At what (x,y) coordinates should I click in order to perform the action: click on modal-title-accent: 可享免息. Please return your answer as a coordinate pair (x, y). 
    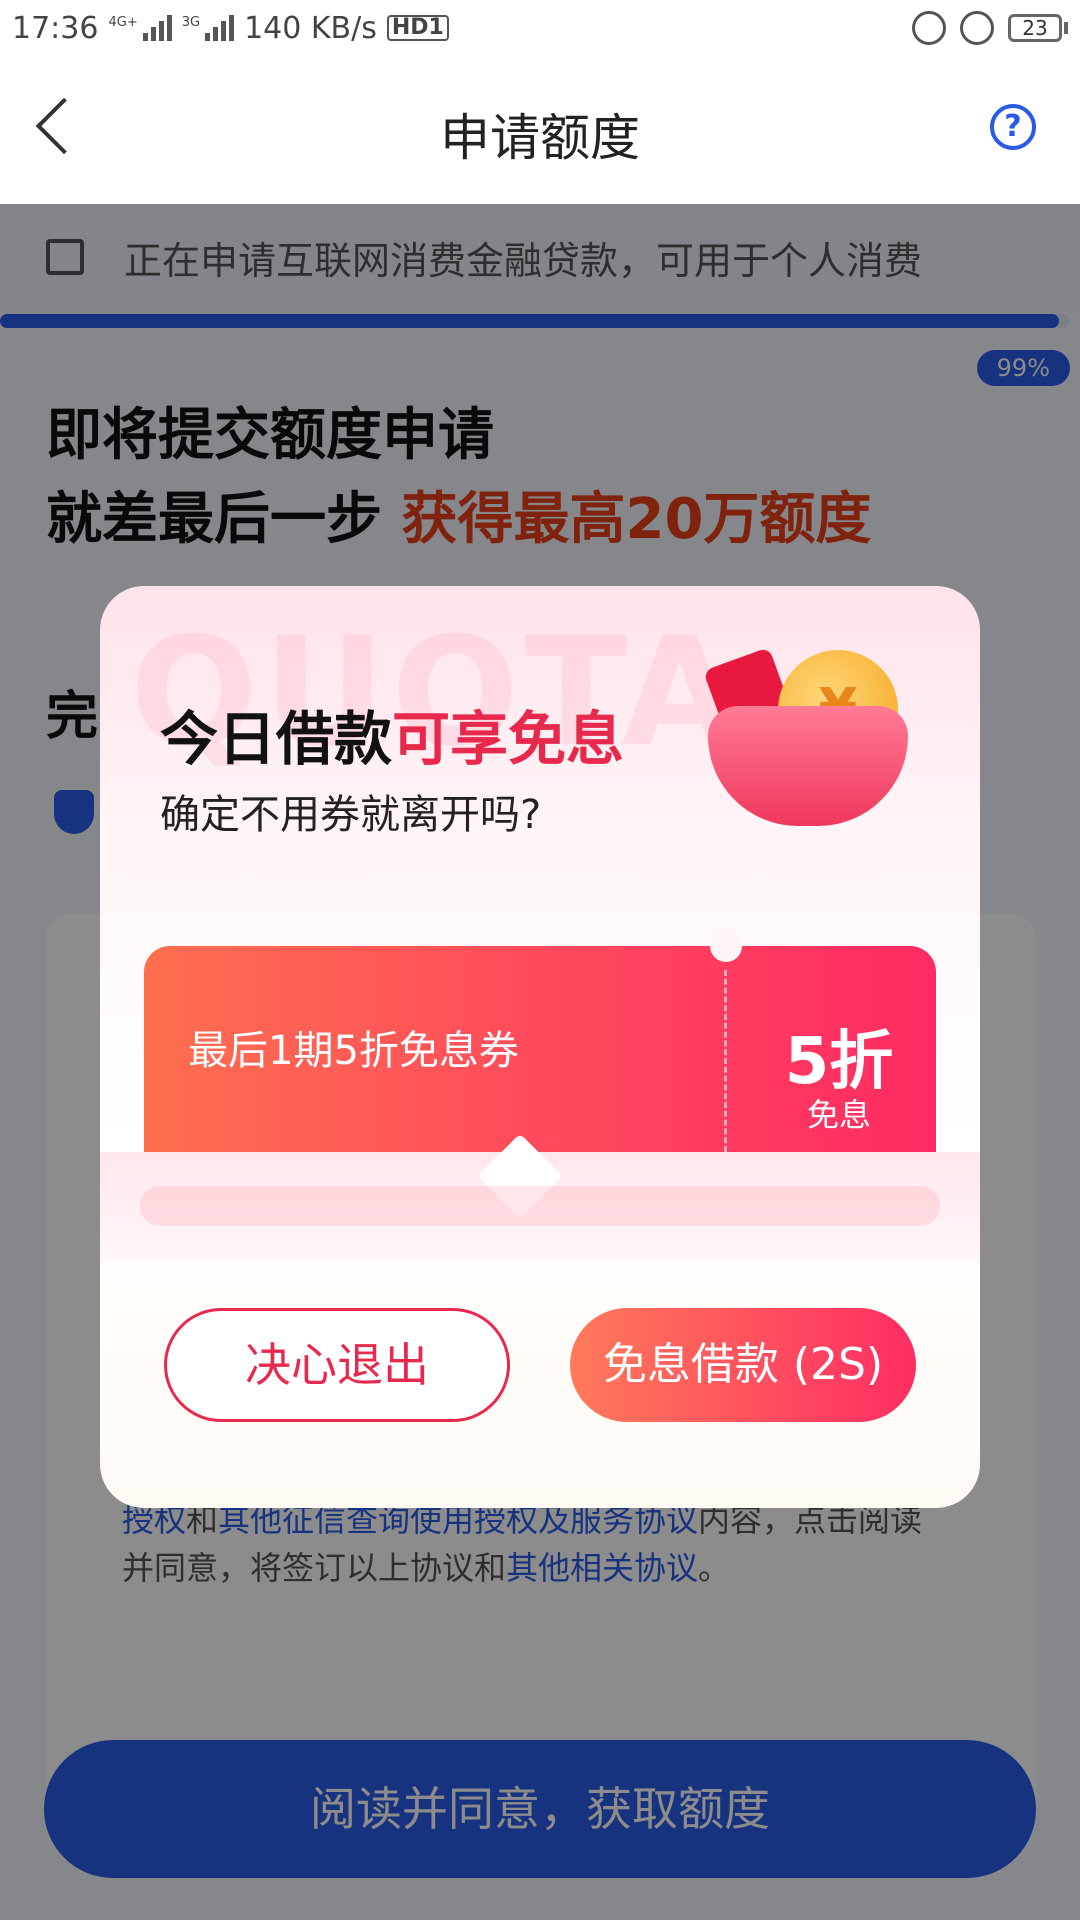
    Looking at the image, I should click on (508, 739).